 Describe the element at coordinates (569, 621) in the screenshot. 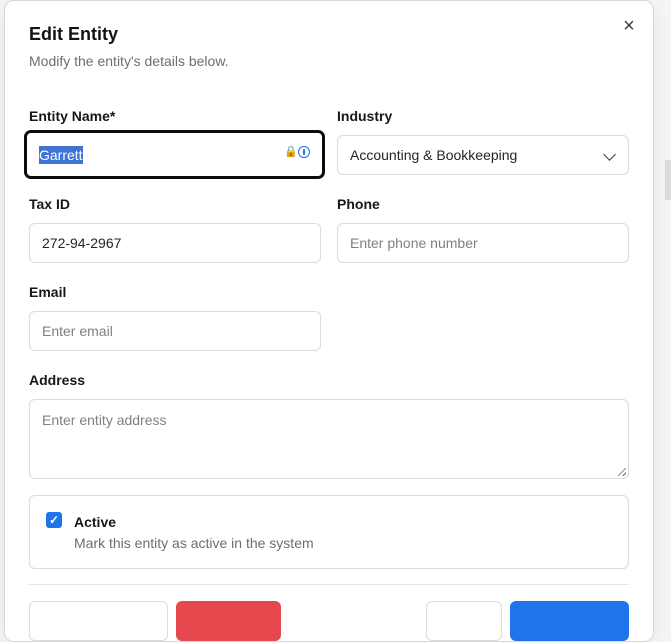

I see `save-button` at that location.